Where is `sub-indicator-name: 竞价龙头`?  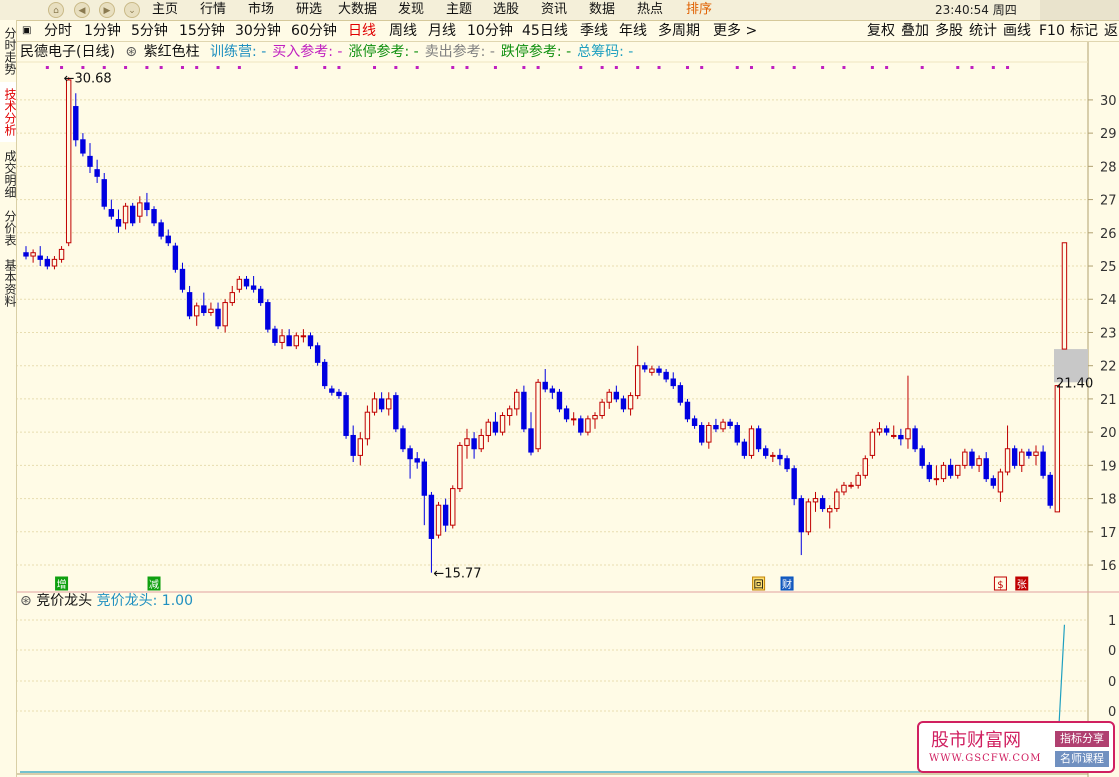 sub-indicator-name: 竞价龙头 is located at coordinates (64, 601).